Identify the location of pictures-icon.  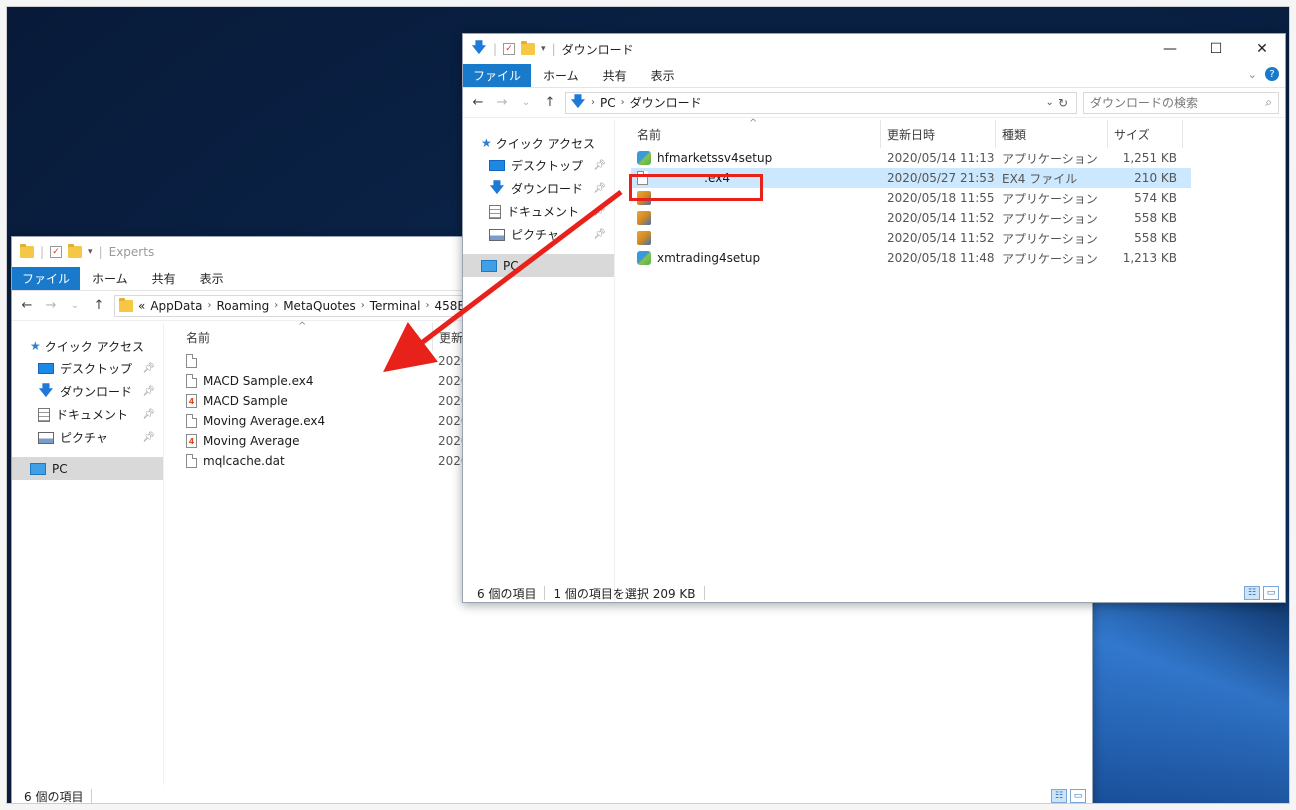
(497, 234).